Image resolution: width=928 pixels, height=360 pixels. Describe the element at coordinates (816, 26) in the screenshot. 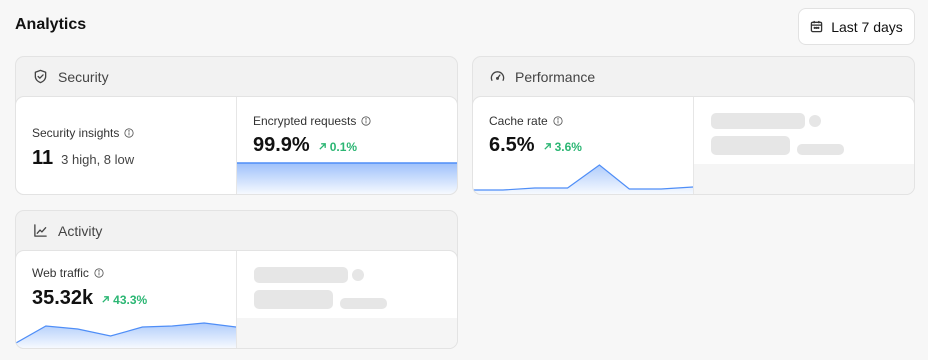

I see `calendar-icon` at that location.